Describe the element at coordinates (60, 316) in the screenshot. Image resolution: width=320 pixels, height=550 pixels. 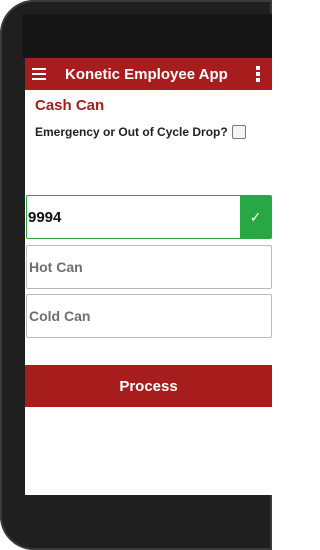
I see `cold-can-placeholder: Cold Can` at that location.